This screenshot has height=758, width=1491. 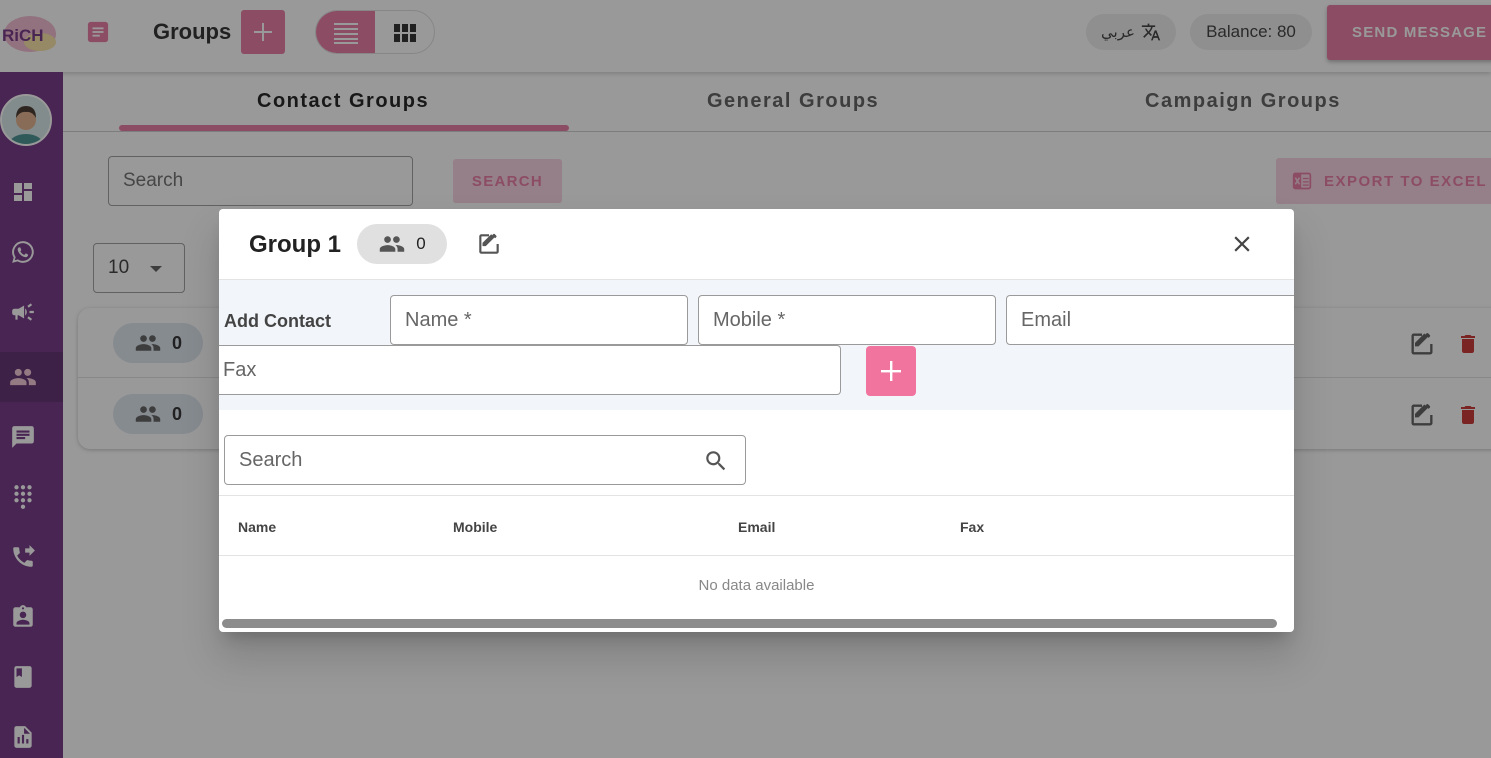 I want to click on search-icon, so click(x=716, y=461).